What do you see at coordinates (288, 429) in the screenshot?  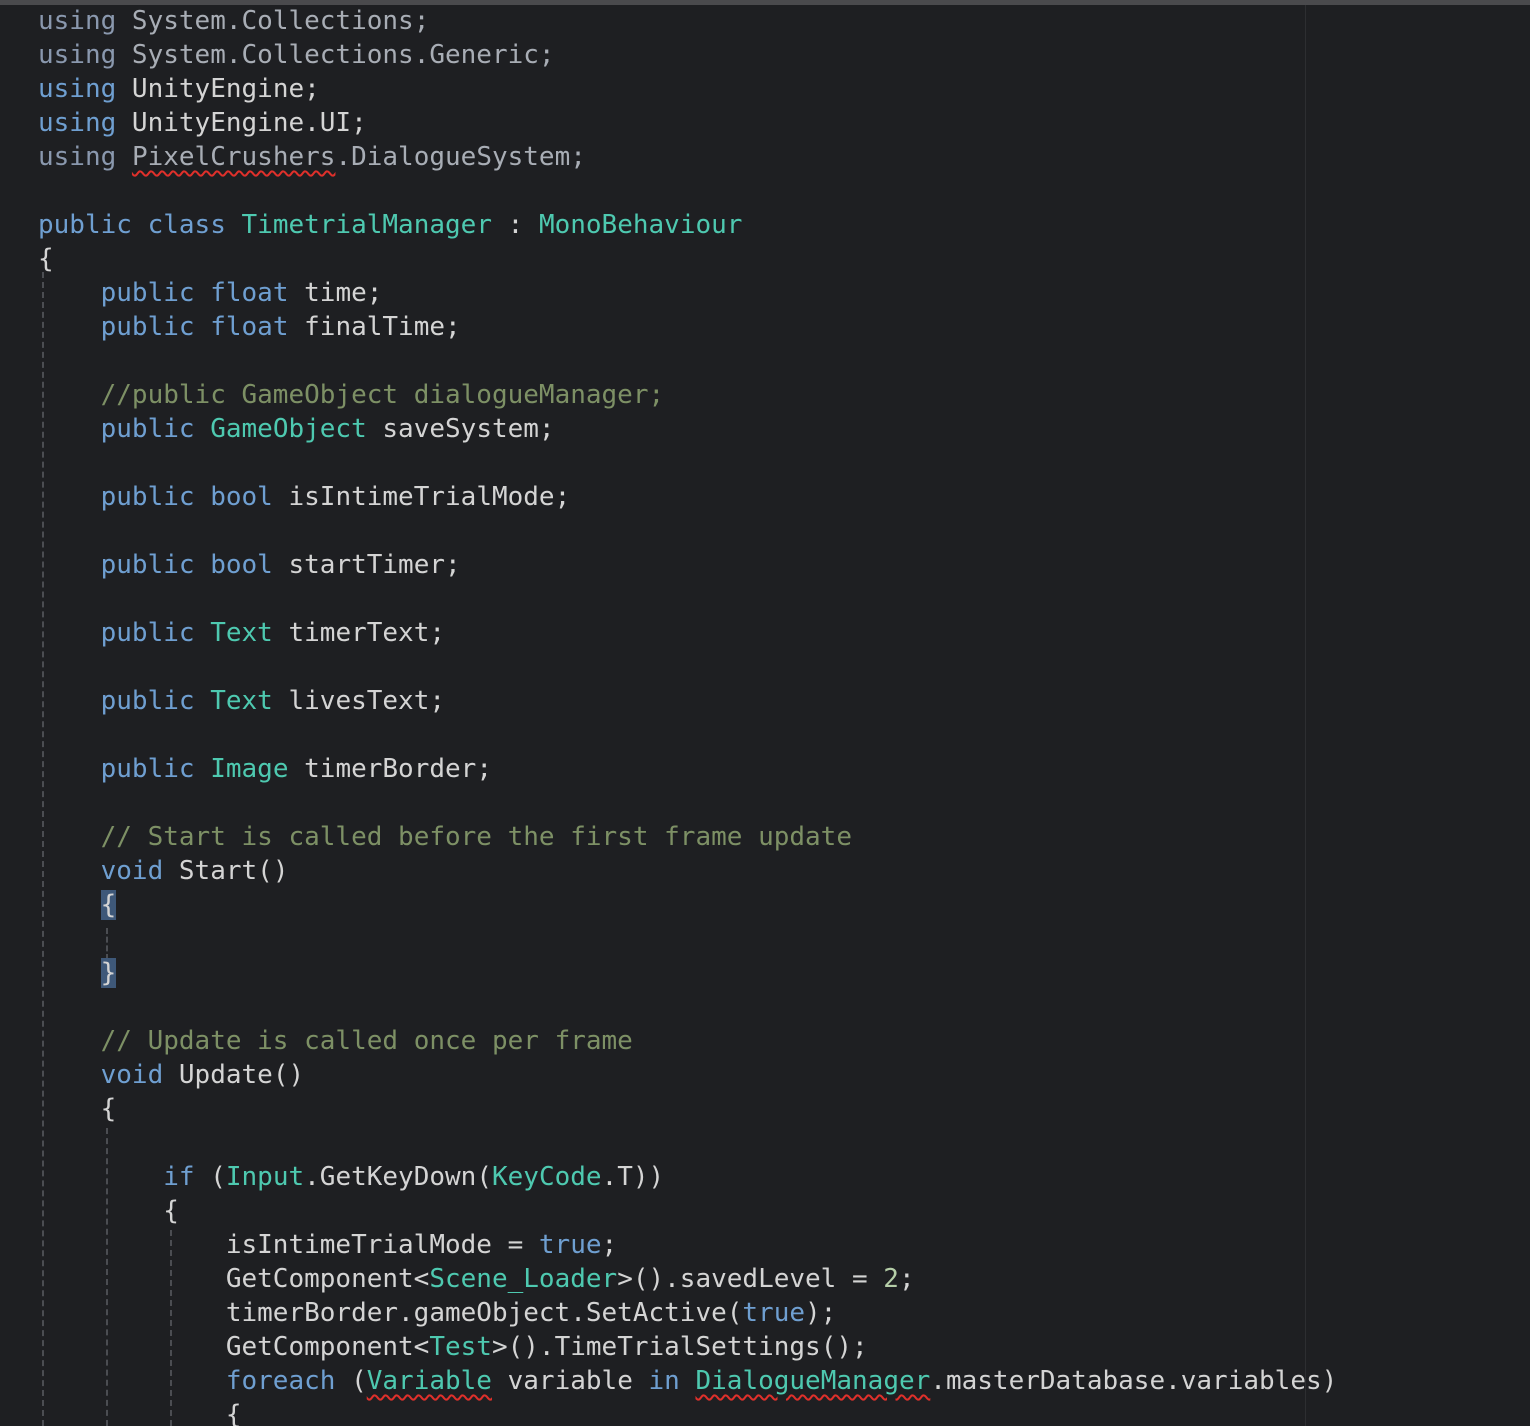 I see `code-token: GameObject` at bounding box center [288, 429].